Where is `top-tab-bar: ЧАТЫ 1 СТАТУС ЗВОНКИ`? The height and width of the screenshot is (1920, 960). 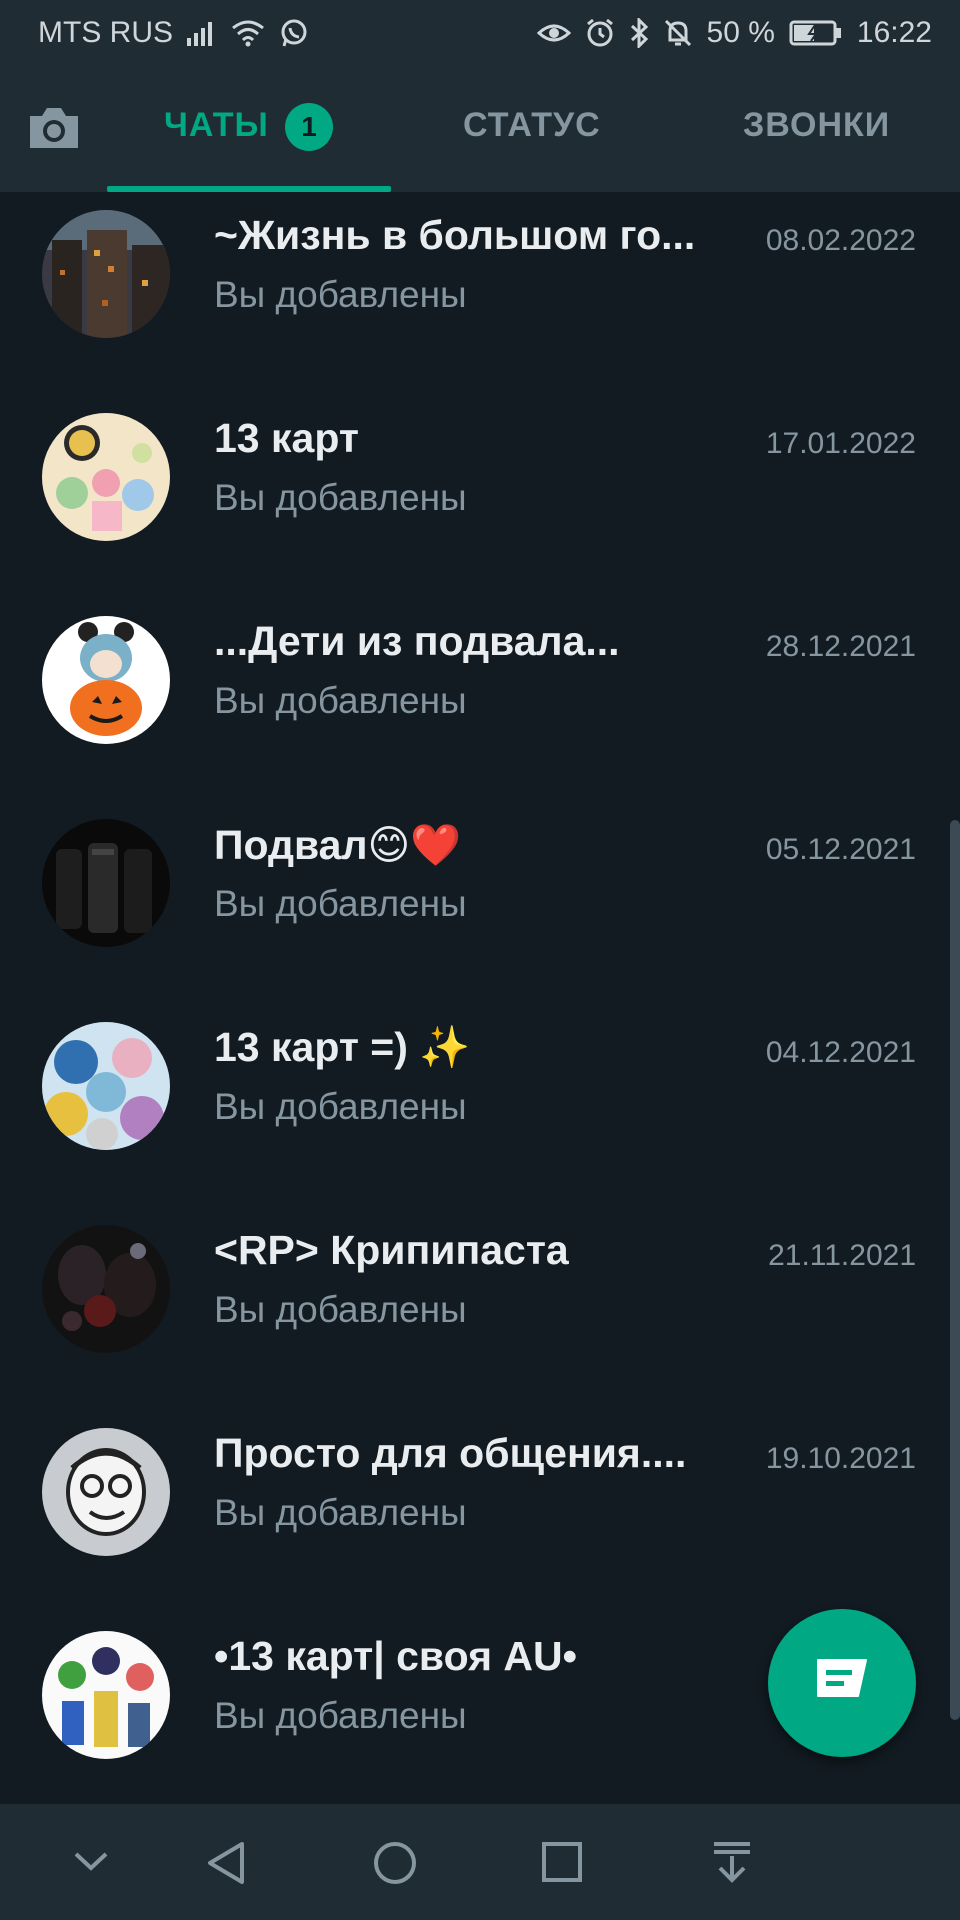 top-tab-bar: ЧАТЫ 1 СТАТУС ЗВОНКИ is located at coordinates (480, 129).